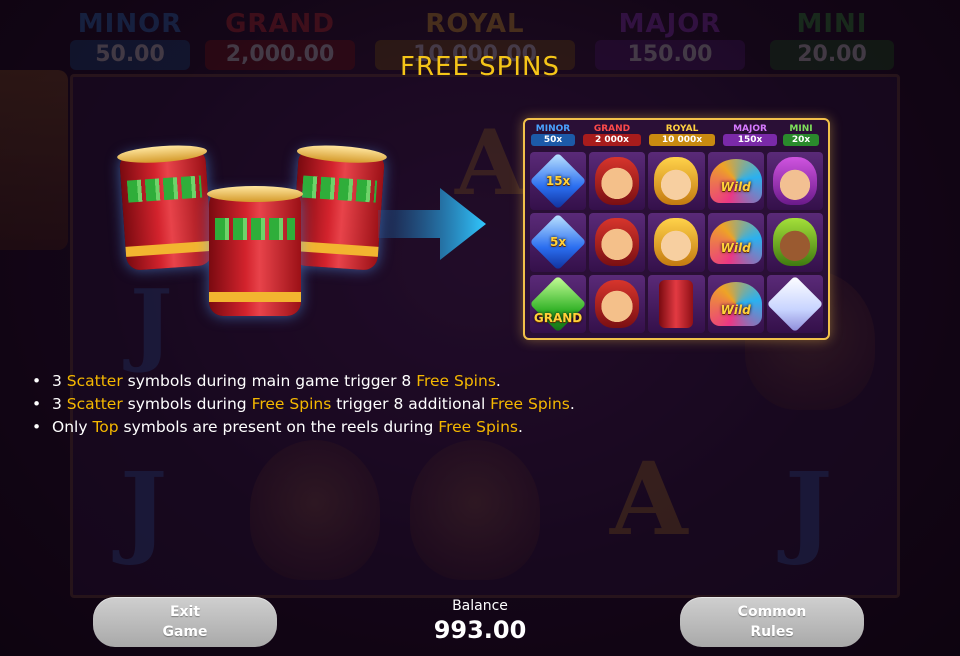 The height and width of the screenshot is (656, 960). What do you see at coordinates (794, 242) in the screenshot?
I see `green-dancer-symbol` at bounding box center [794, 242].